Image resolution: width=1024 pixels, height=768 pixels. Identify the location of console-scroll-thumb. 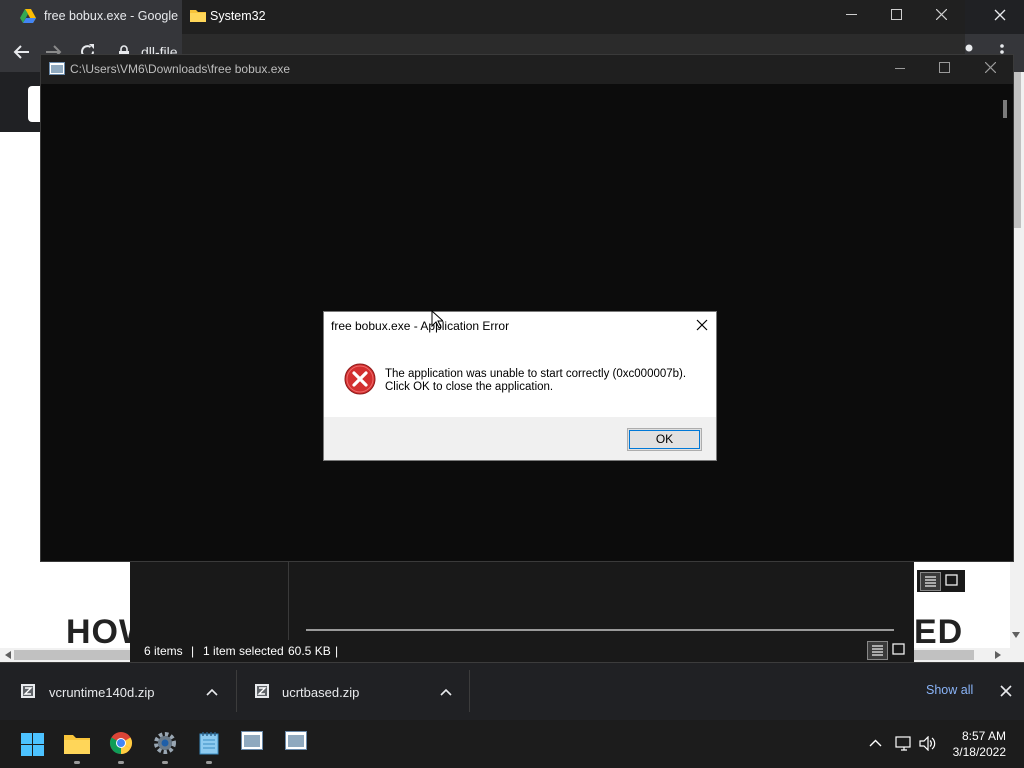
(1005, 109).